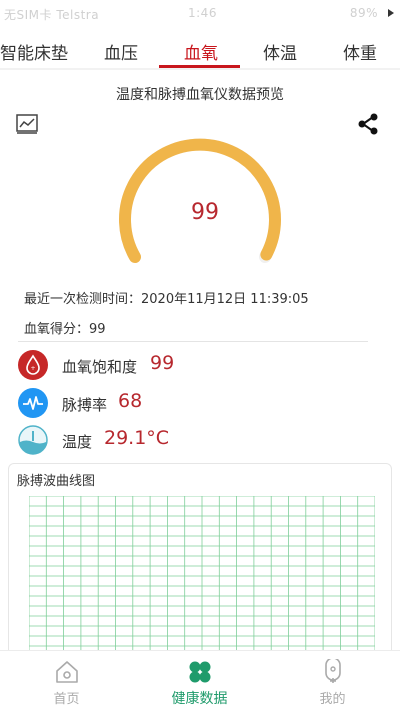 The width and height of the screenshot is (400, 711). Describe the element at coordinates (67, 672) in the screenshot. I see `home-icon` at that location.